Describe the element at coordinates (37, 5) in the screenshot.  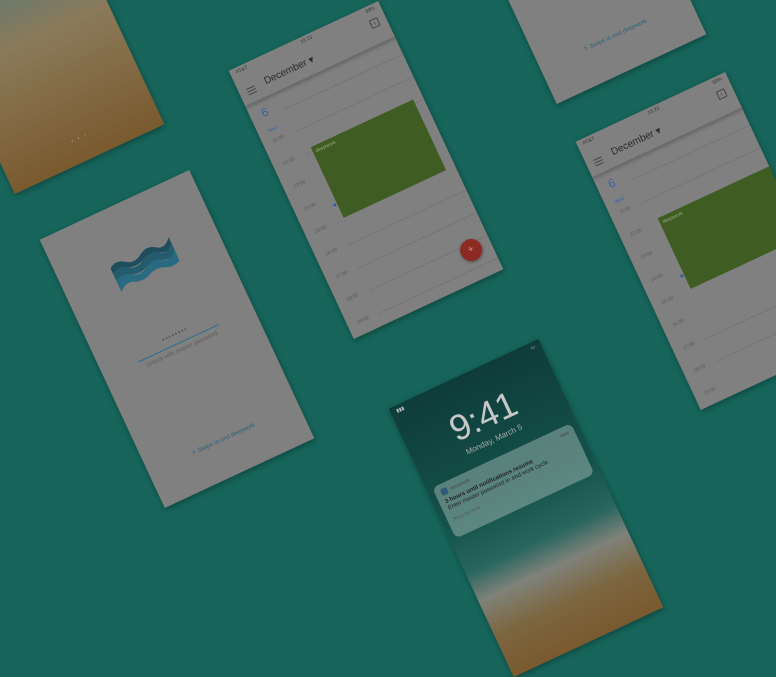
I see `notification-card: Enter master password to end work cycle` at that location.